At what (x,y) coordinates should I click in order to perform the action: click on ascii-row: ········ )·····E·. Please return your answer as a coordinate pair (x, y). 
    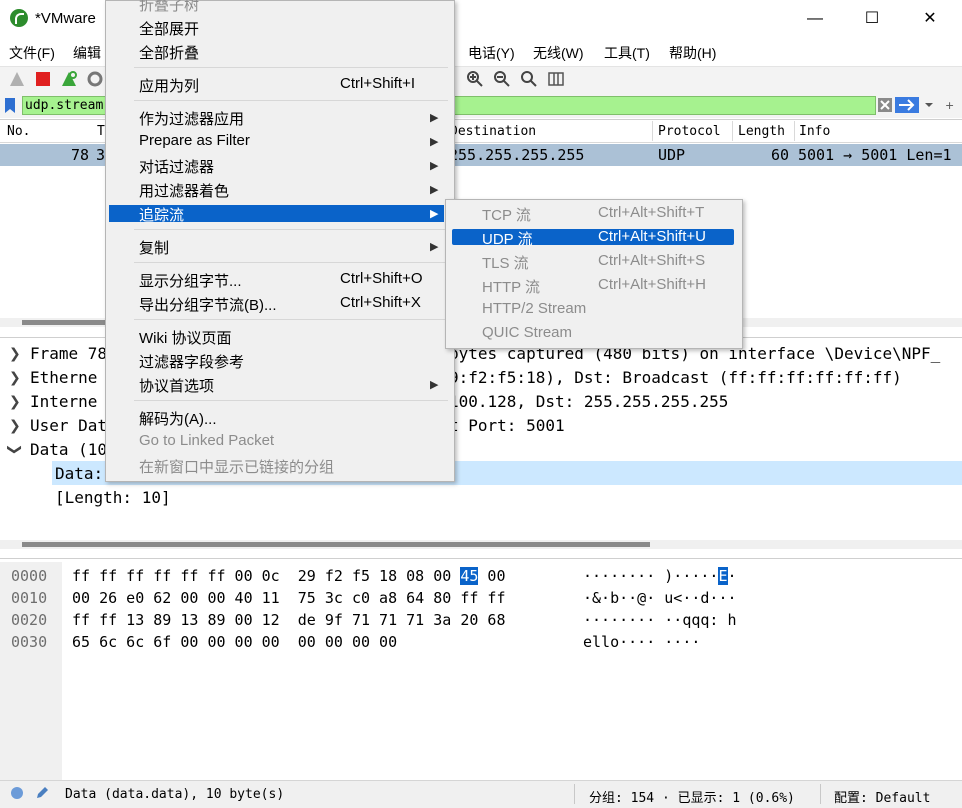
    Looking at the image, I should click on (660, 576).